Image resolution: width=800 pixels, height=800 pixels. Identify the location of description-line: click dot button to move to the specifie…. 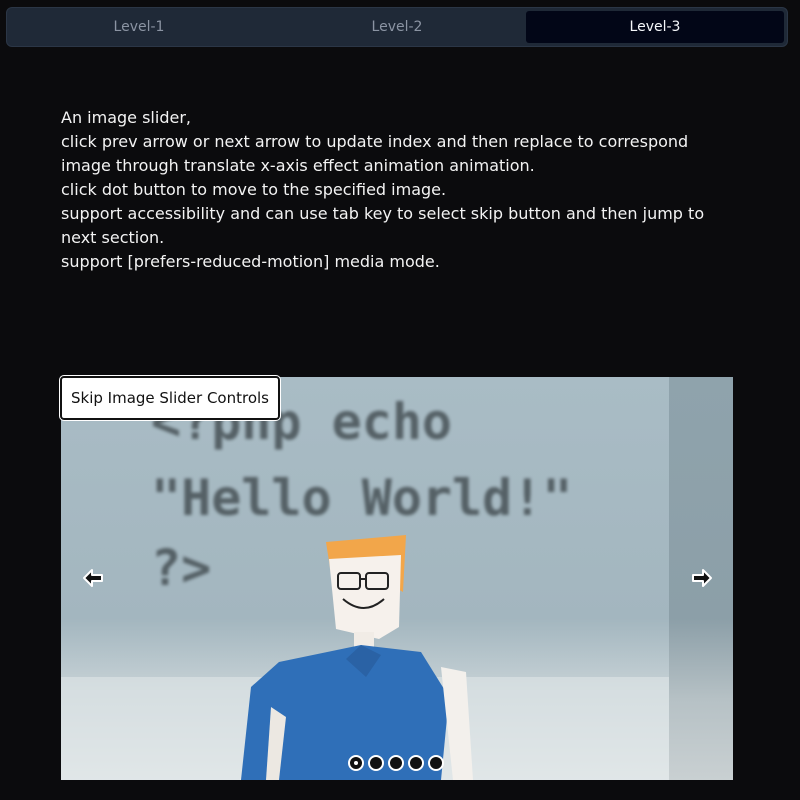
(254, 189).